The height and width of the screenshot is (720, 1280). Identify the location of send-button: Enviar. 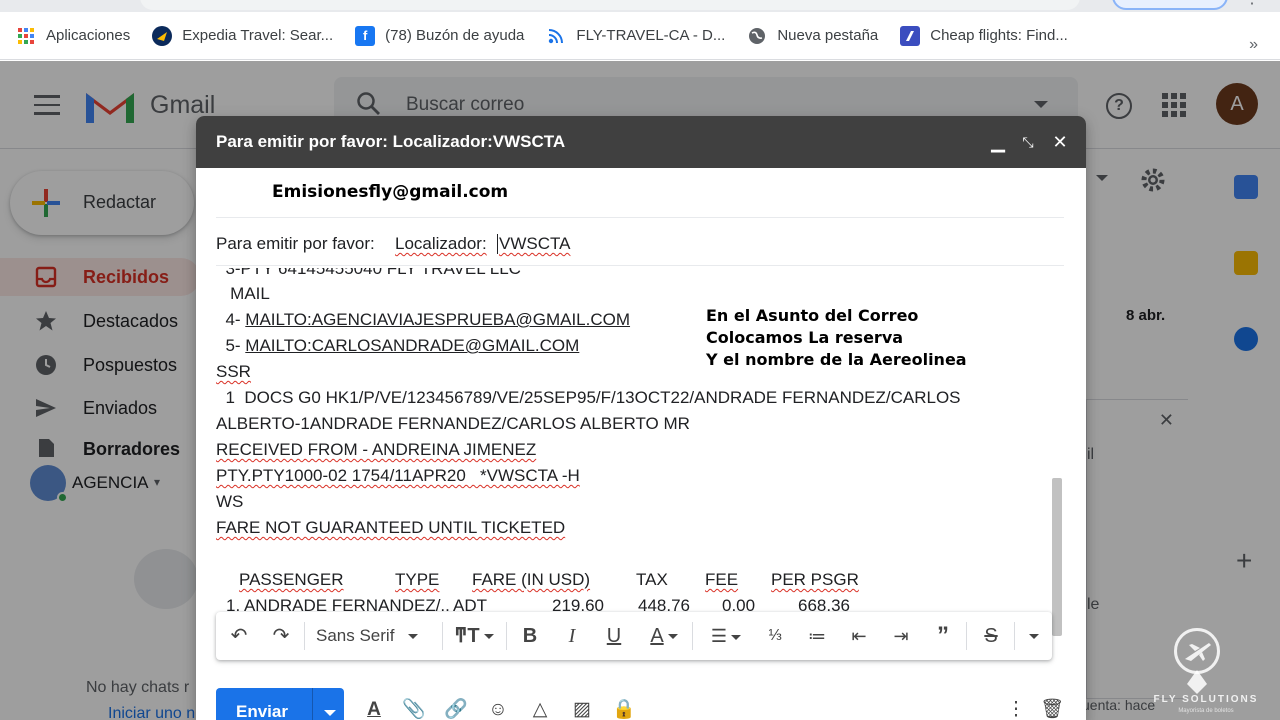
(280, 704).